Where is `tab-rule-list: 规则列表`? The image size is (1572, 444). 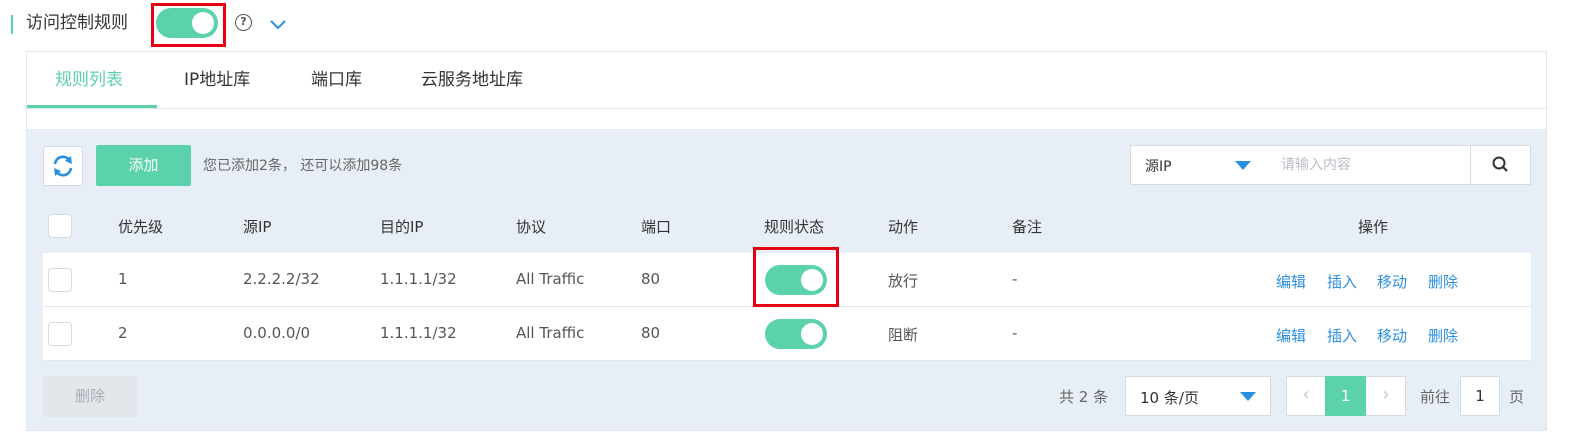 tab-rule-list: 规则列表 is located at coordinates (89, 80).